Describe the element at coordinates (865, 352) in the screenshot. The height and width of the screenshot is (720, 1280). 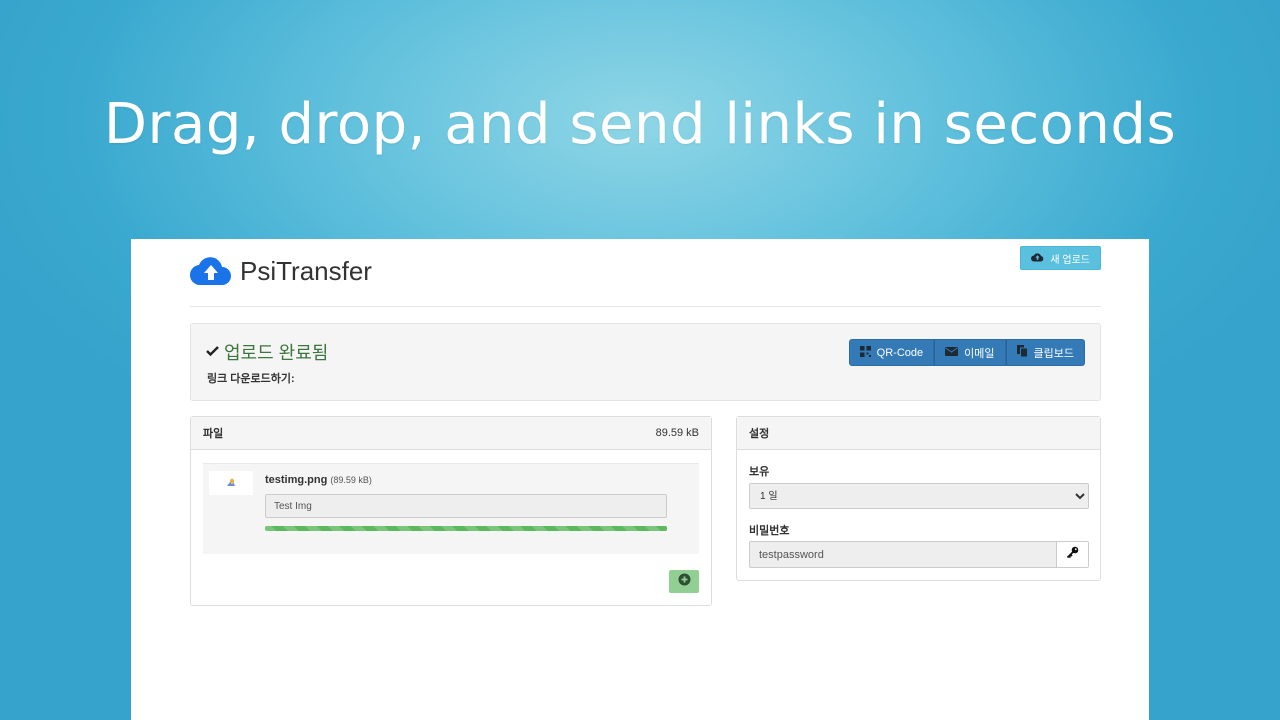
I see `qr-code-icon` at that location.